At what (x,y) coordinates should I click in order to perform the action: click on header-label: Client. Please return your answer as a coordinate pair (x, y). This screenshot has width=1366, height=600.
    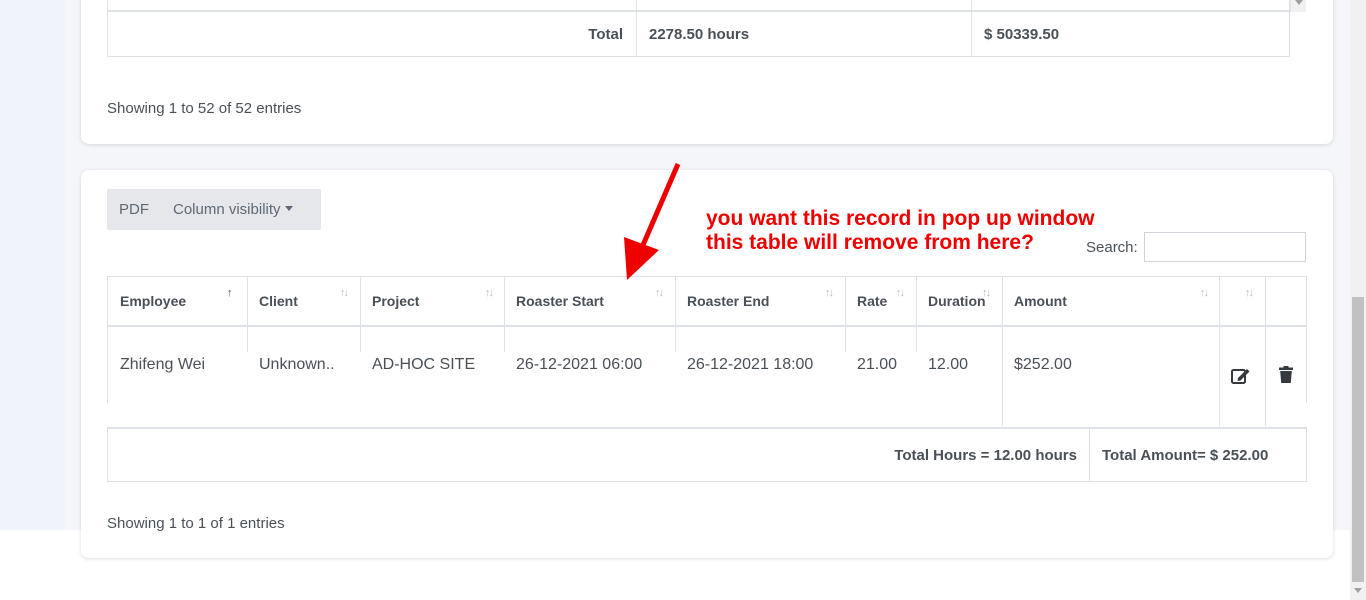
    Looking at the image, I should click on (278, 301).